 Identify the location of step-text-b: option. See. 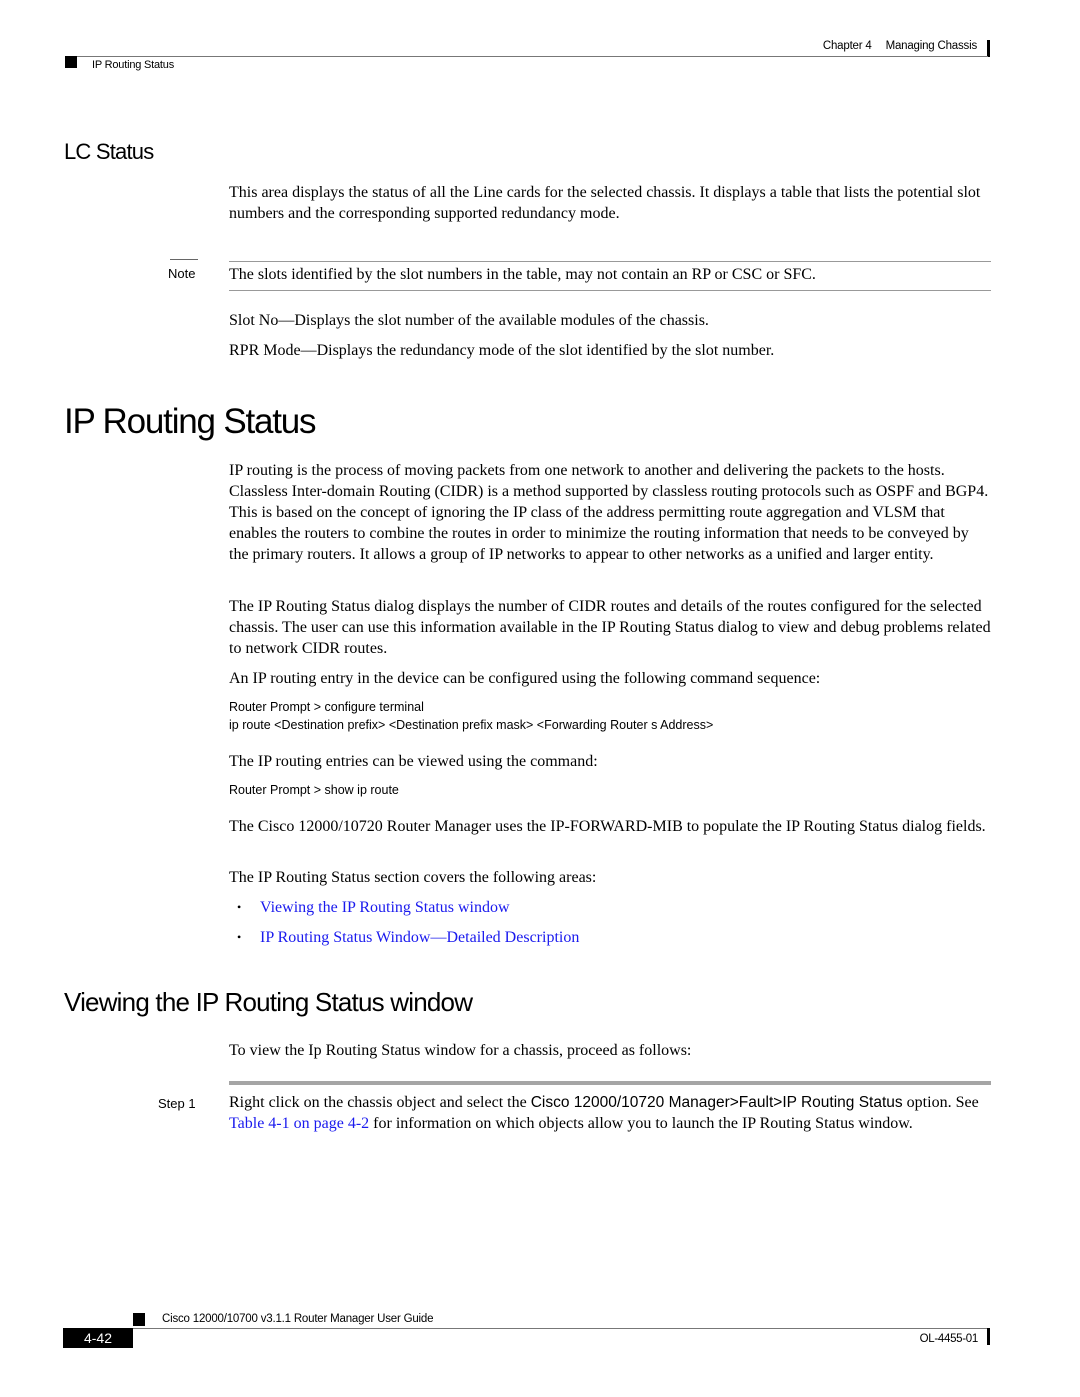
(940, 1102).